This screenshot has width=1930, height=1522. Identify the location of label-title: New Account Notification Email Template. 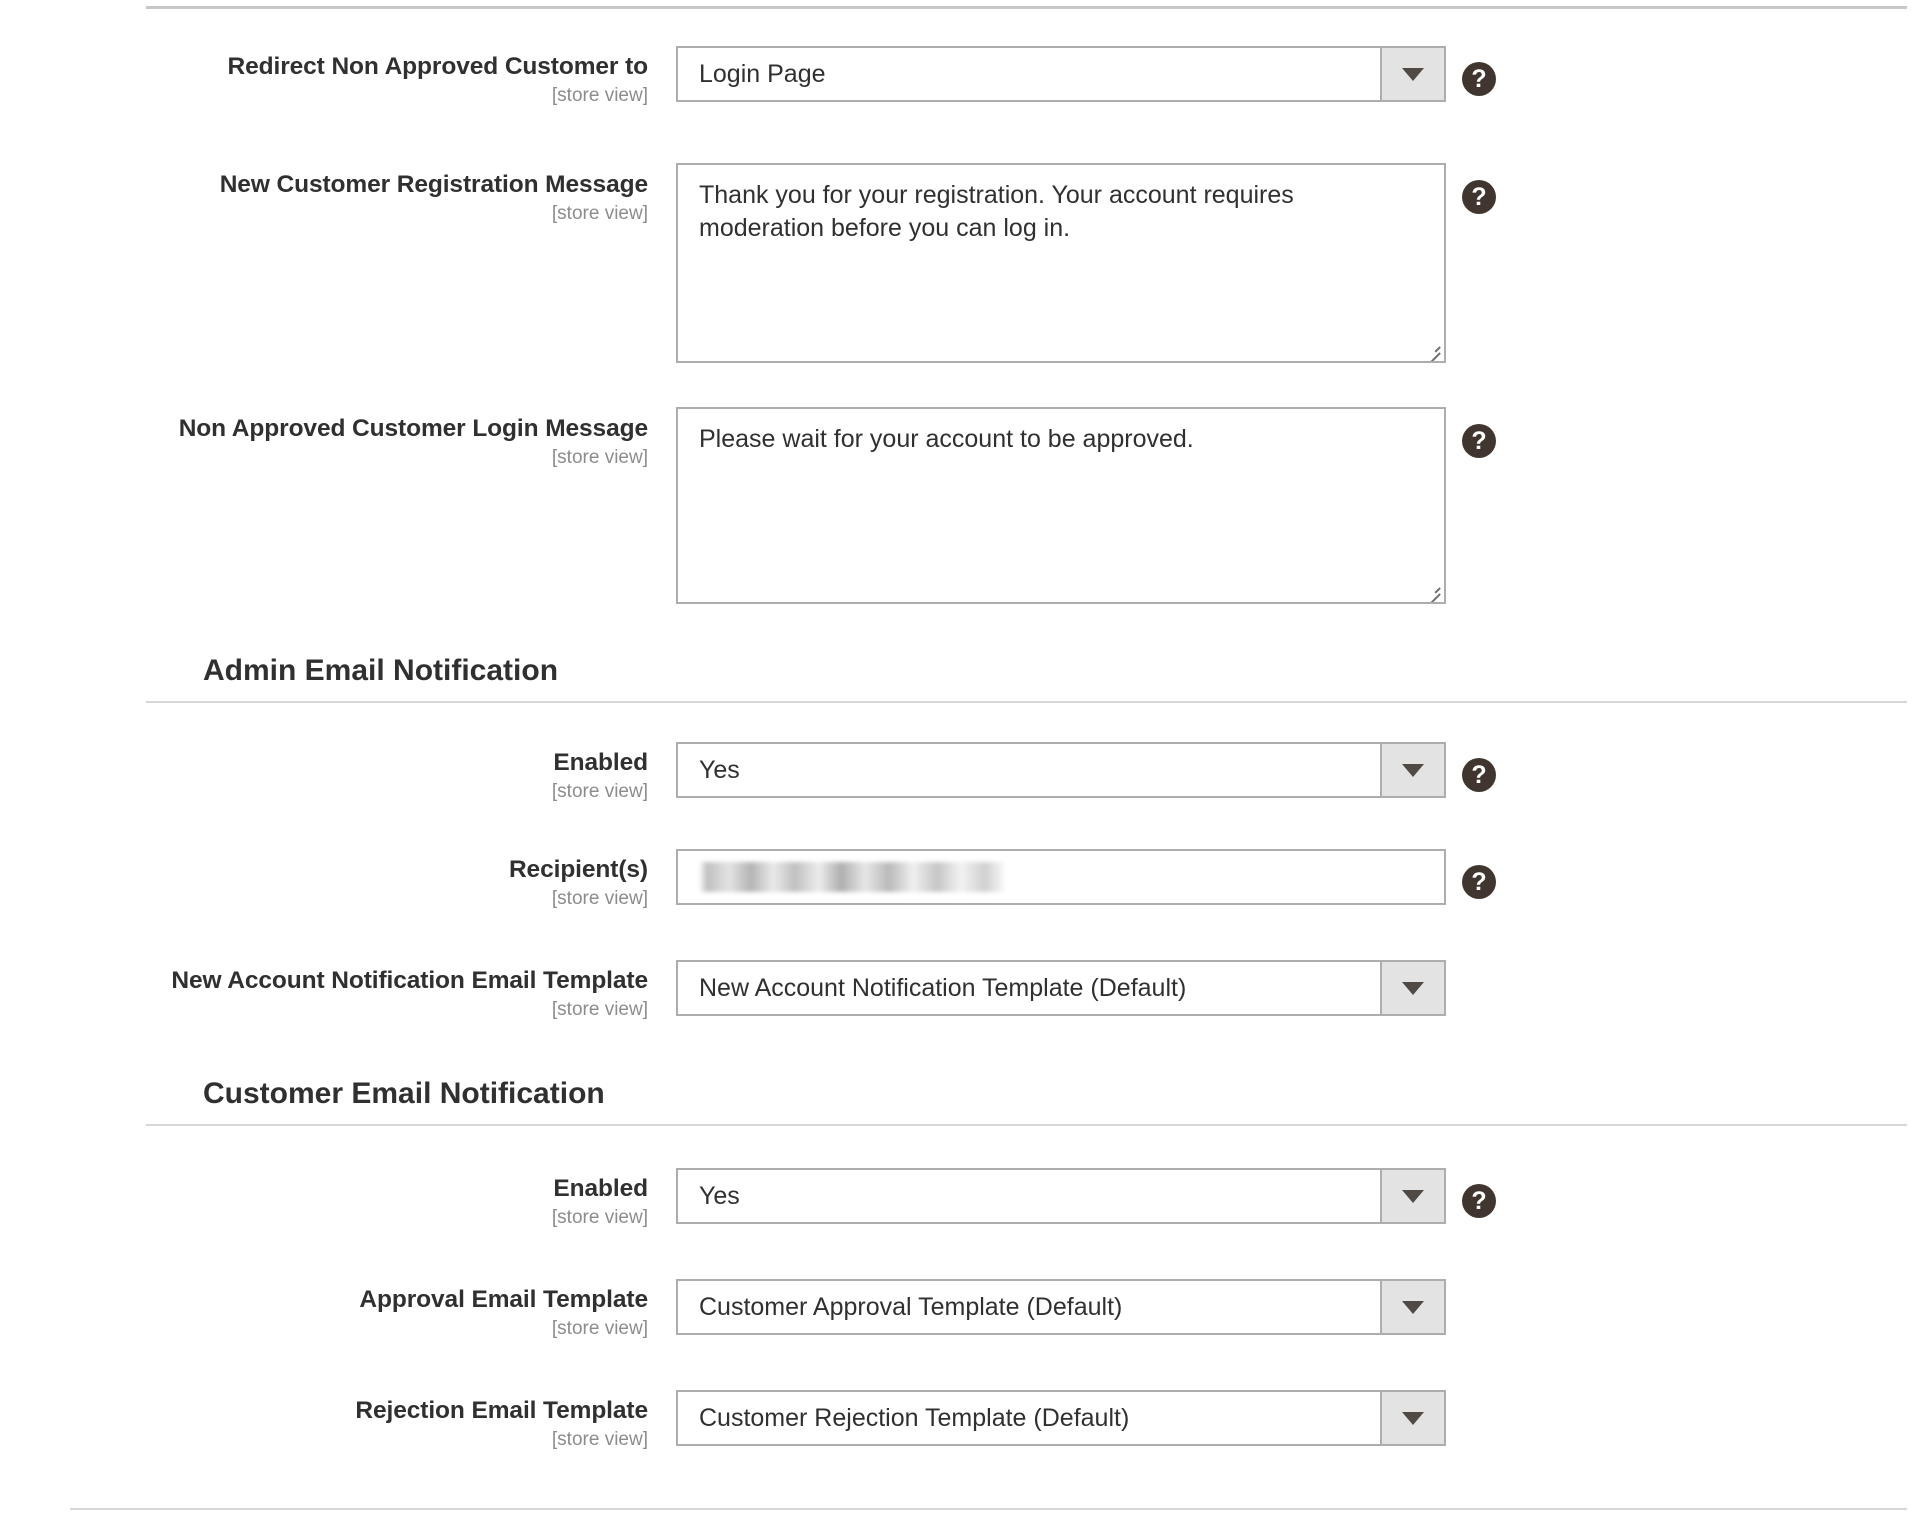
(409, 980).